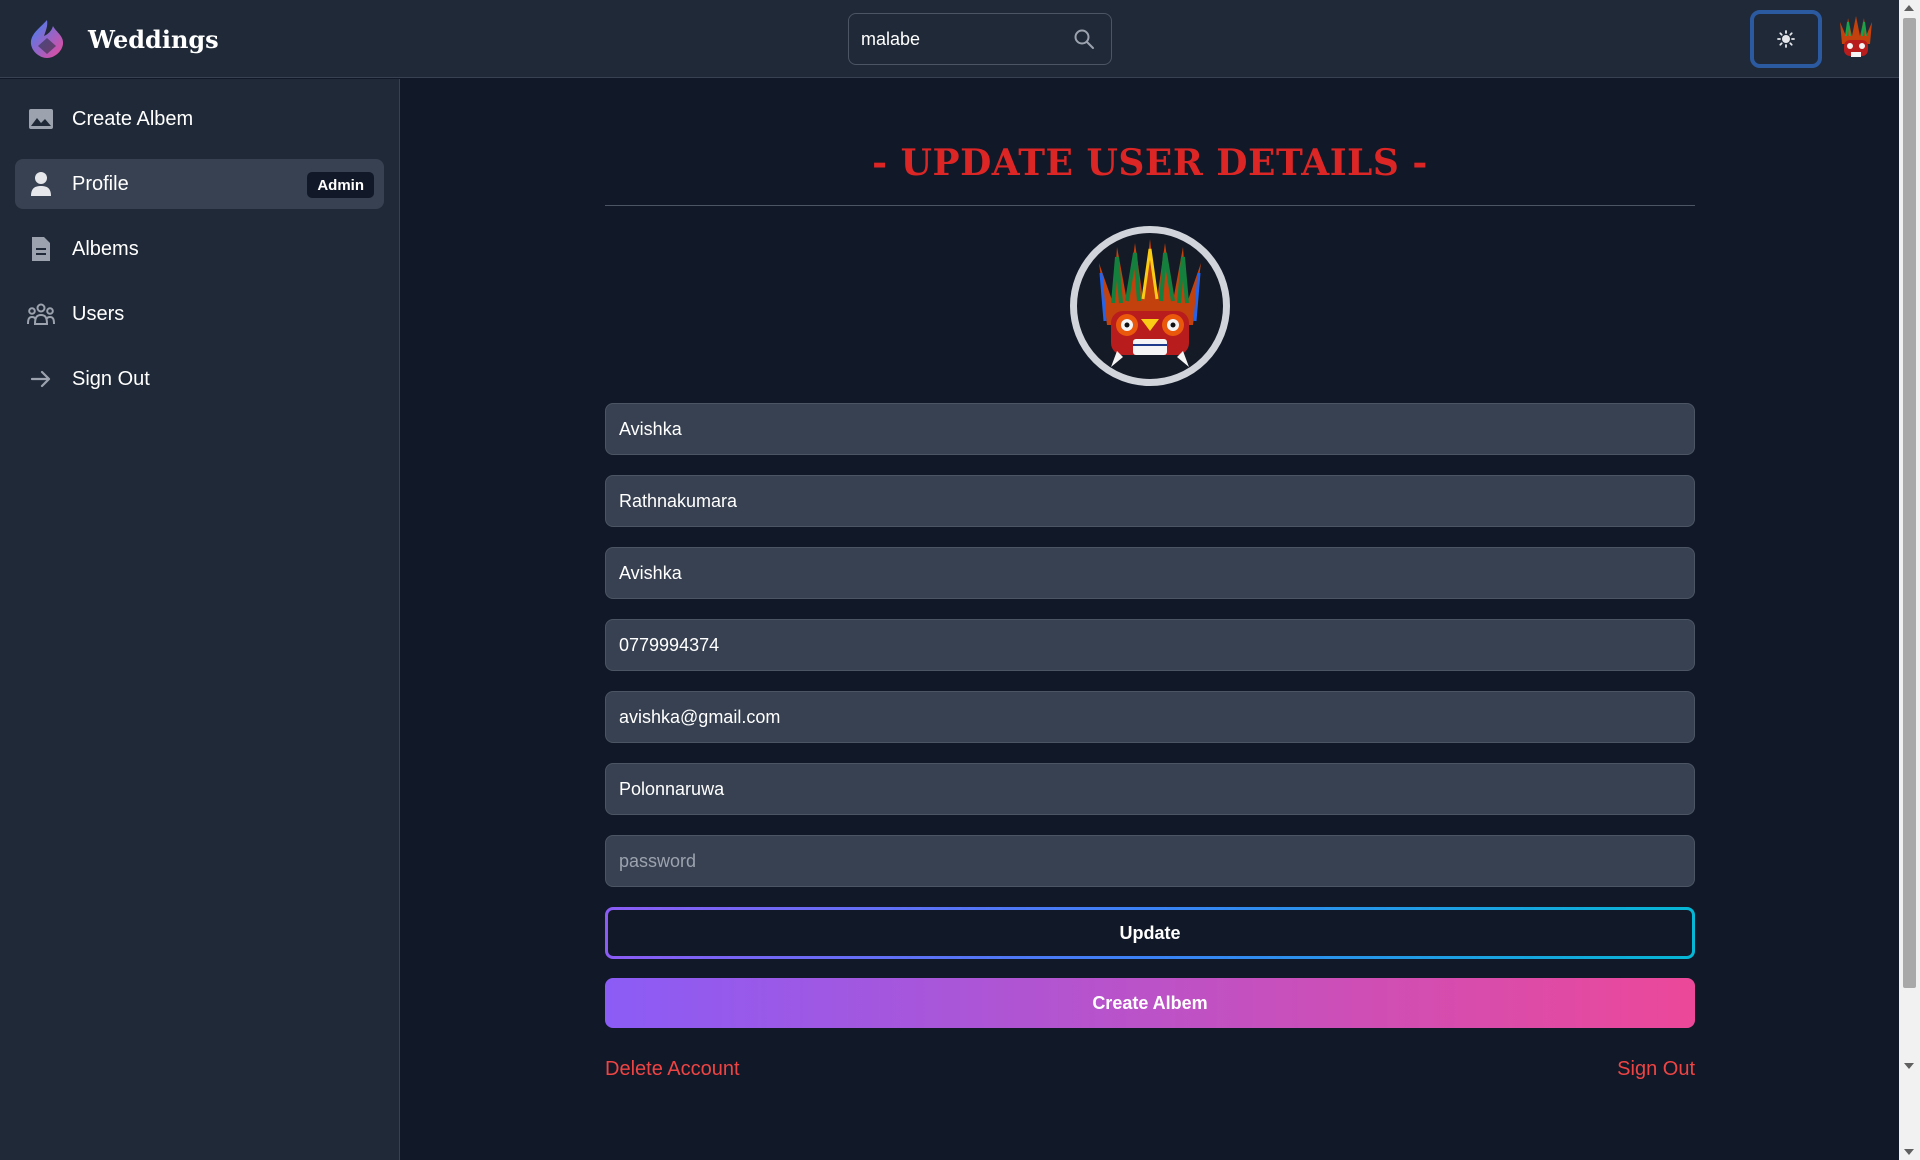  I want to click on sidebar-item-label: Sign Out, so click(111, 378).